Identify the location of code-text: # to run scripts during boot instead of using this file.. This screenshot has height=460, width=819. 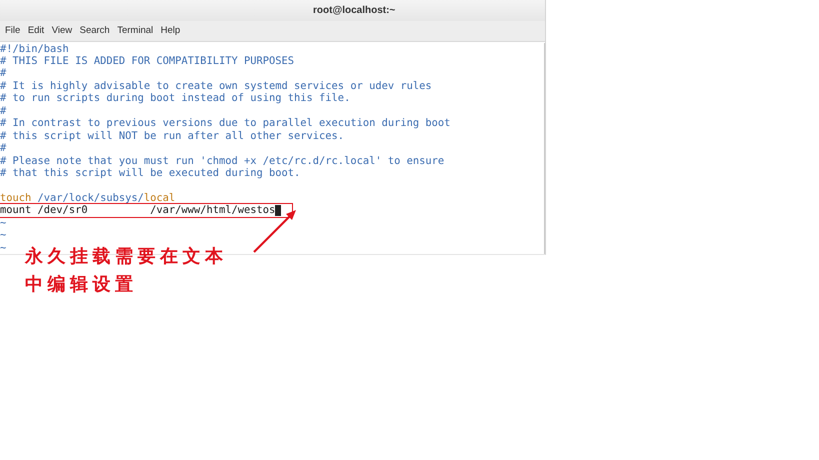
(175, 98).